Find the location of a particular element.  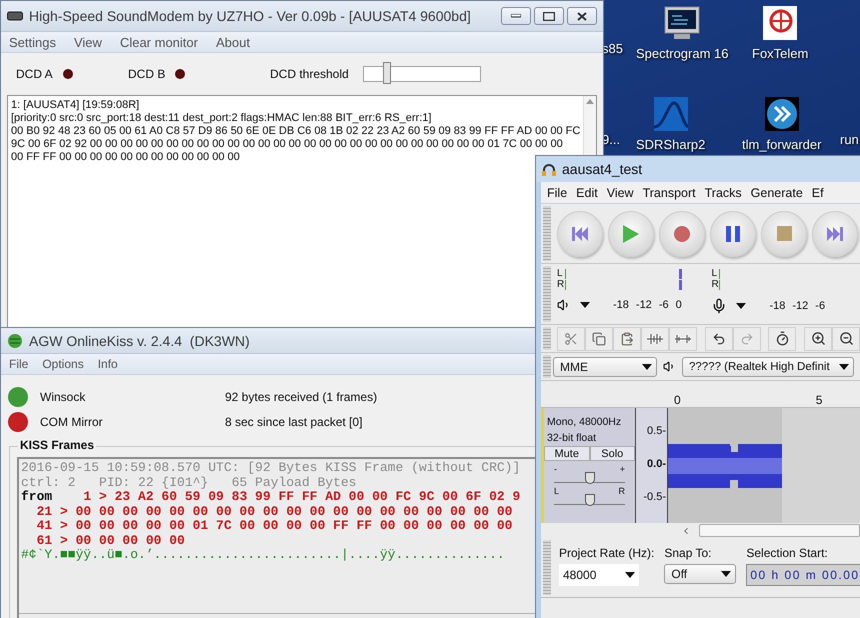

meter-scale-label: -6 is located at coordinates (820, 306).